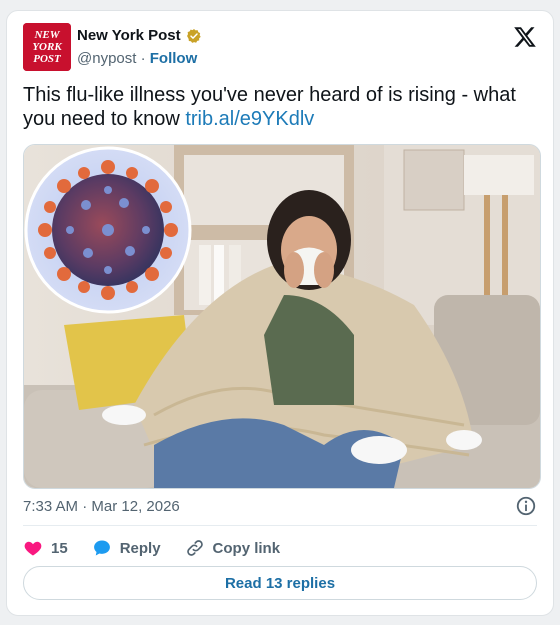  I want to click on svg-text: YORK, so click(47, 47).